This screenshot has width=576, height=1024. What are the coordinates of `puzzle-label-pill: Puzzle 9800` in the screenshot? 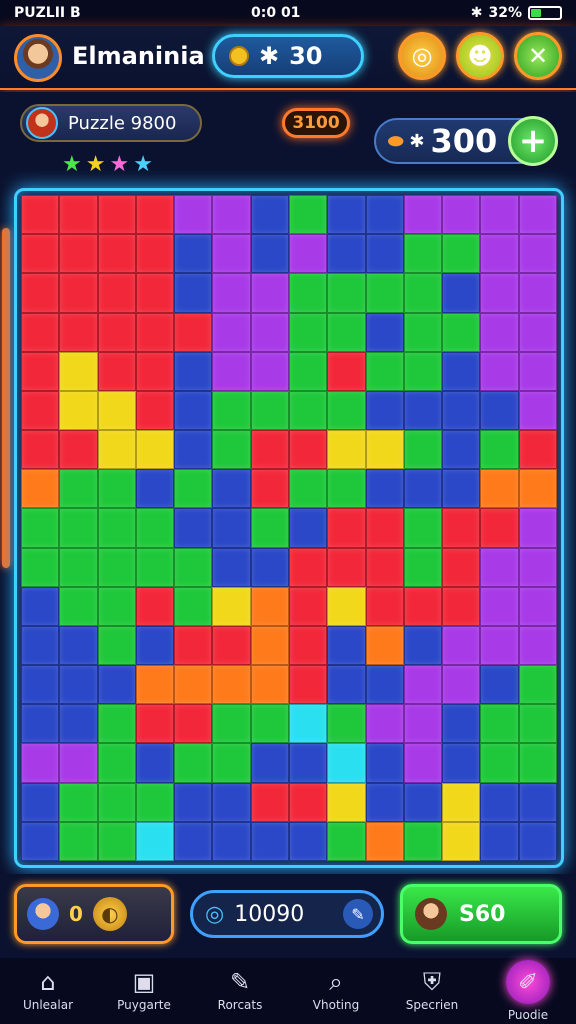 It's located at (111, 123).